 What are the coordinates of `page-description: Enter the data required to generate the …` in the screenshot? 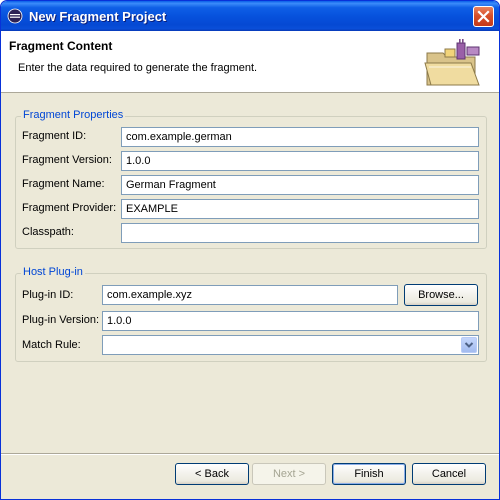 It's located at (138, 68).